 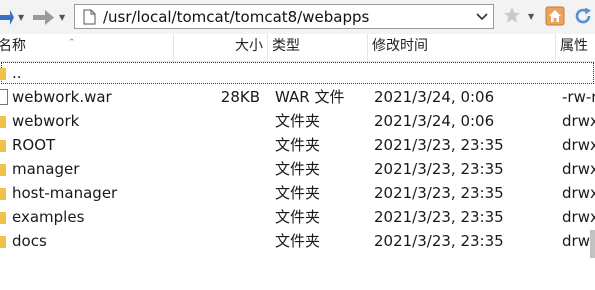 I want to click on file-name: webwork.war, so click(x=62, y=97).